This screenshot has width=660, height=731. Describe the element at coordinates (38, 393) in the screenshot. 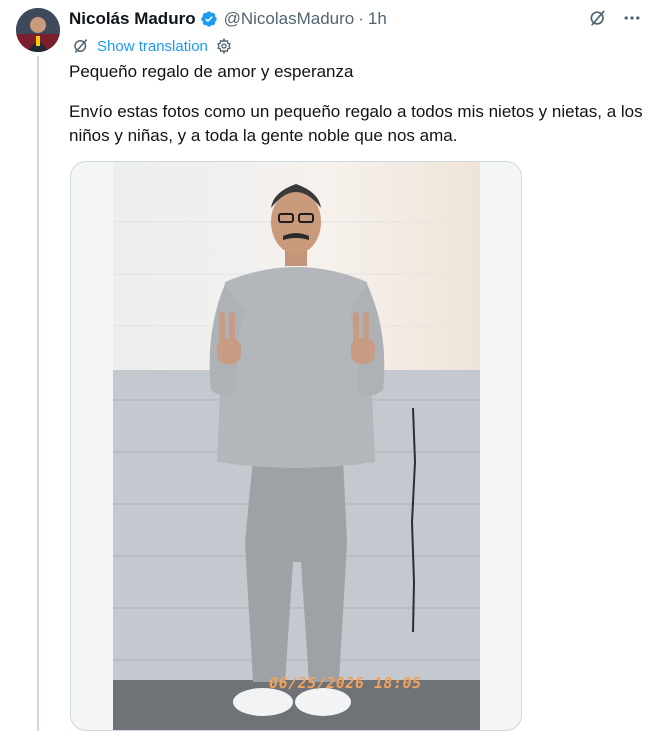

I see `thread-line` at that location.